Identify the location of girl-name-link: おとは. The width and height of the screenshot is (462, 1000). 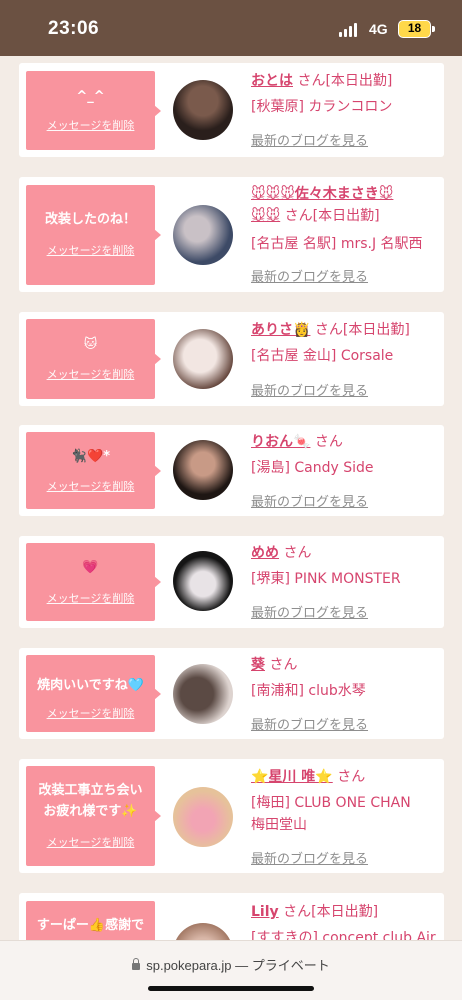
(272, 81).